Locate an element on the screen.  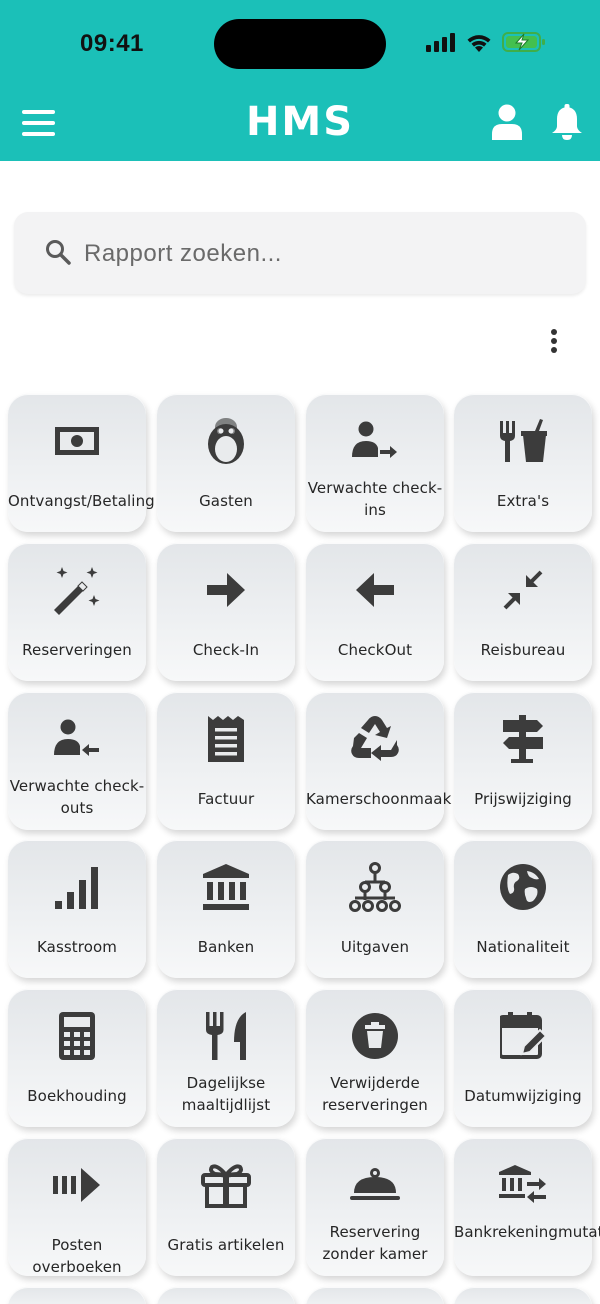
tile-verwachte-check-outs: Verwachte check-outs is located at coordinates (77, 761).